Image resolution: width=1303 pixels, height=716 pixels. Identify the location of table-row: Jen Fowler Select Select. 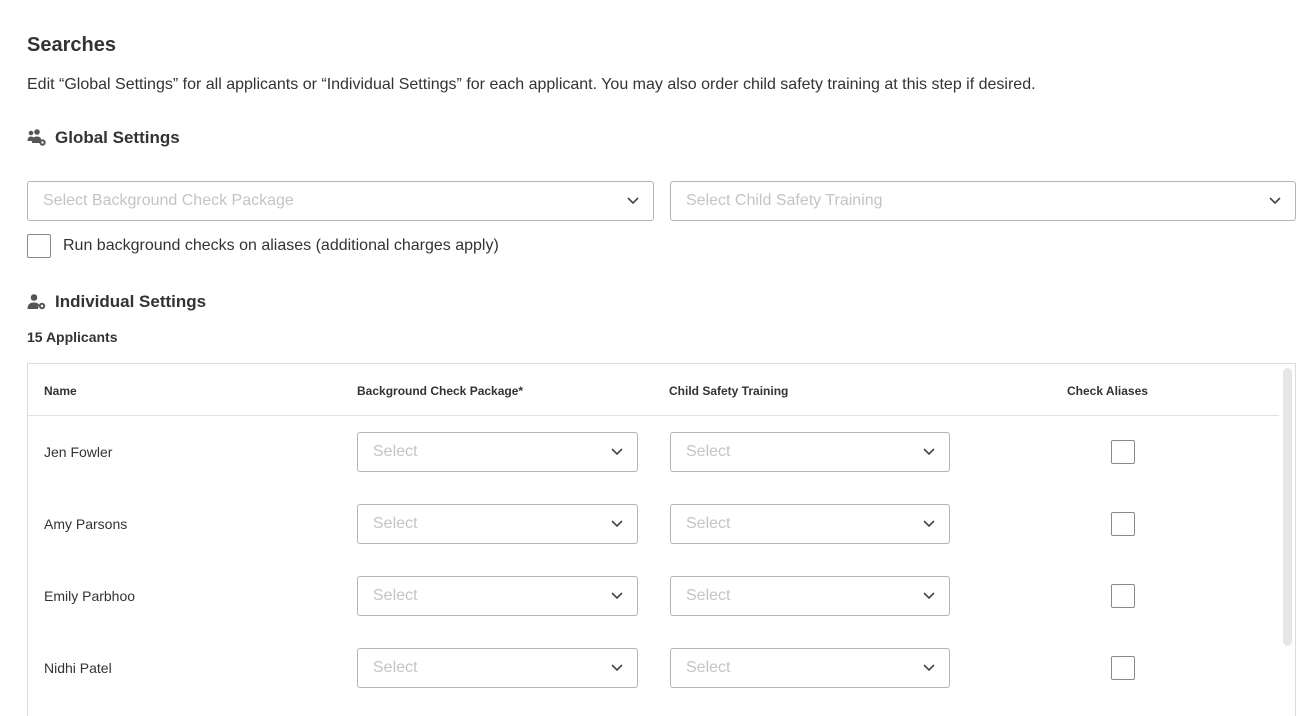
(653, 452).